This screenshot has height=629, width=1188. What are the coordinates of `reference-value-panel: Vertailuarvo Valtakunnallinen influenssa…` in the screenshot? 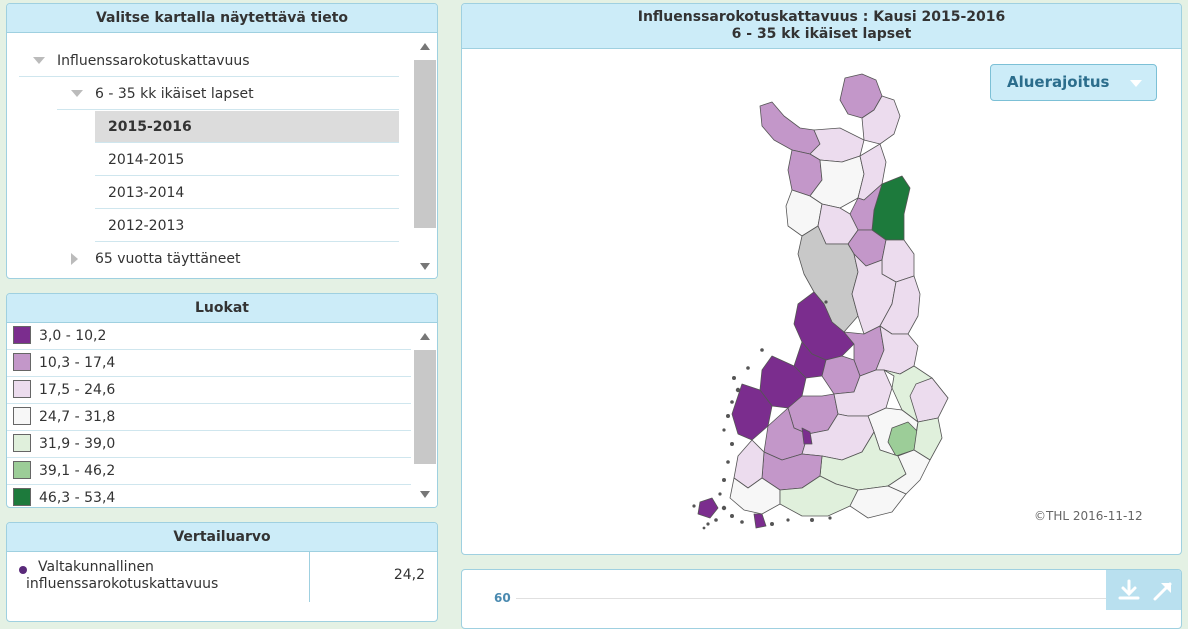 It's located at (222, 572).